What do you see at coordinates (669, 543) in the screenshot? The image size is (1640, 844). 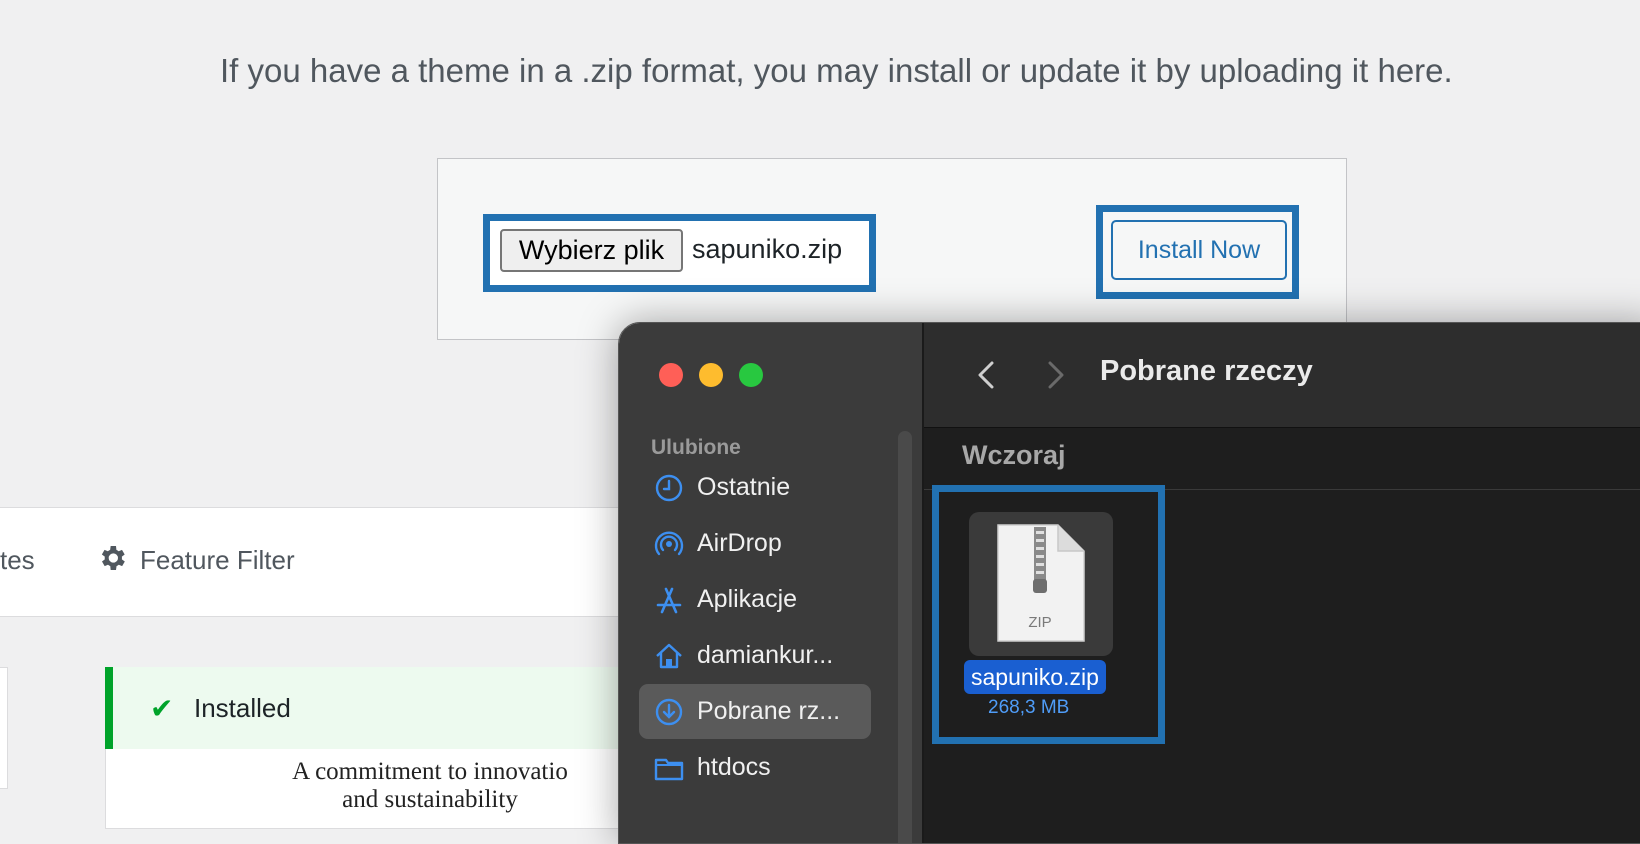 I see `airdrop-icon` at bounding box center [669, 543].